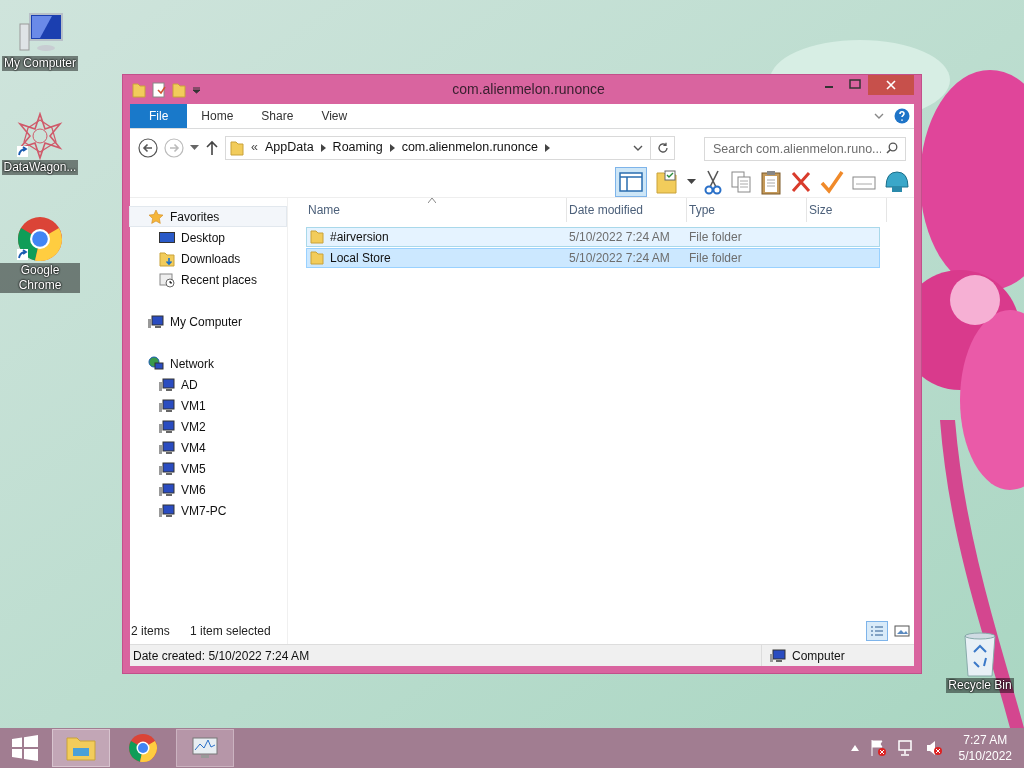 The height and width of the screenshot is (768, 1024). Describe the element at coordinates (208, 216) in the screenshot. I see `nav-item: Favorites` at that location.